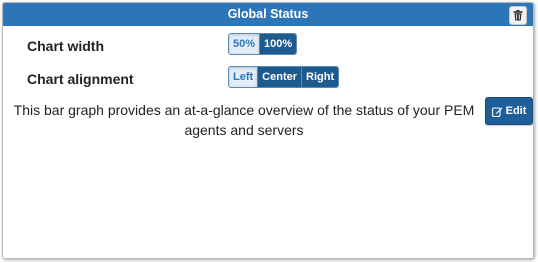 The width and height of the screenshot is (538, 263). I want to click on chart-alignment-toggle: Left Center Right, so click(284, 77).